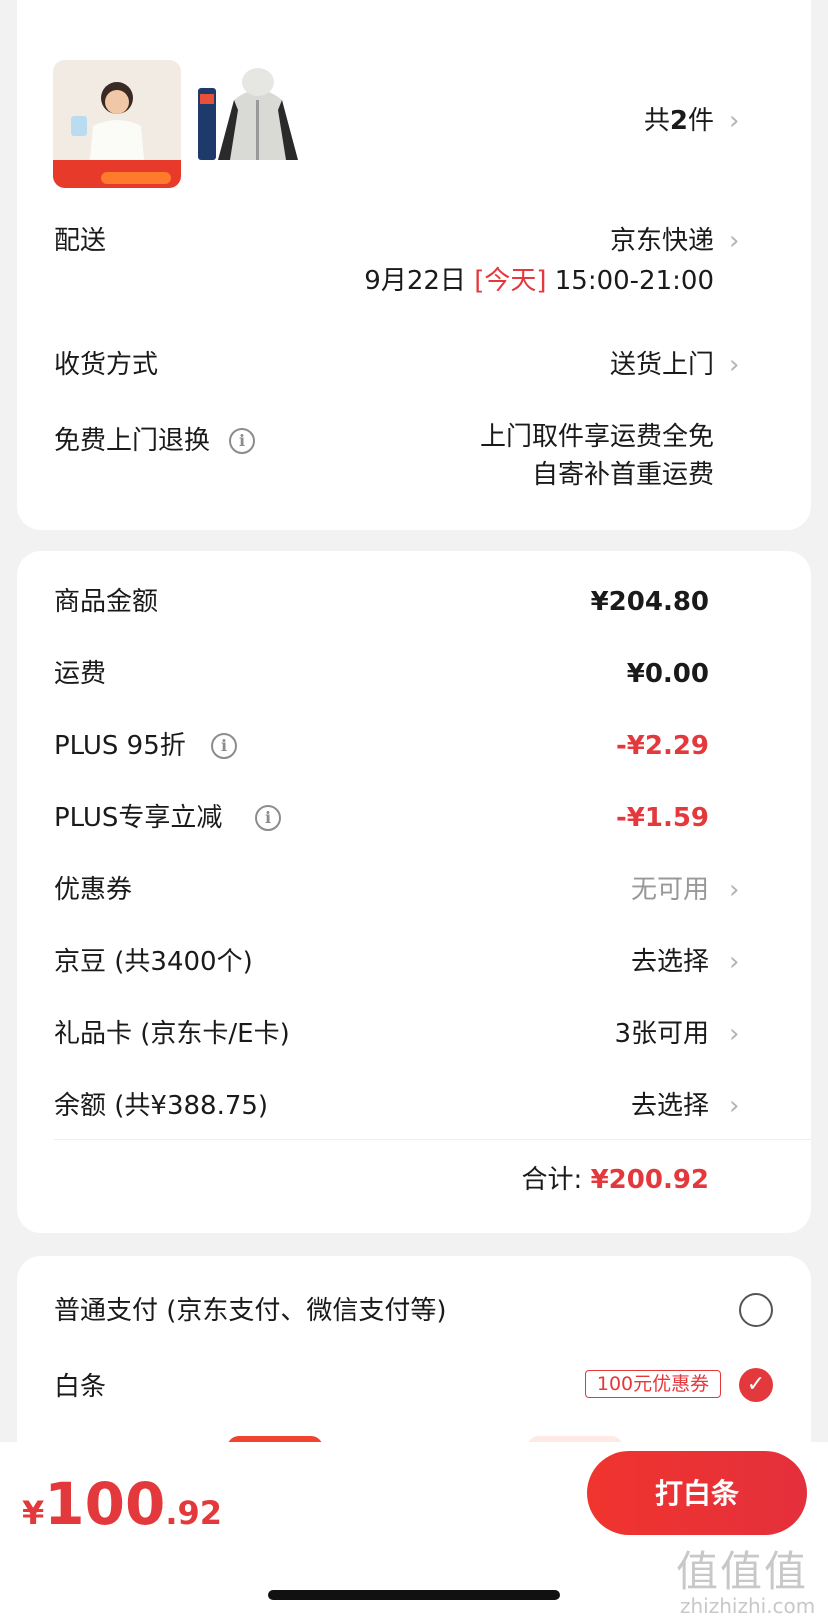  I want to click on baitiao-label: 白条, so click(80, 1387).